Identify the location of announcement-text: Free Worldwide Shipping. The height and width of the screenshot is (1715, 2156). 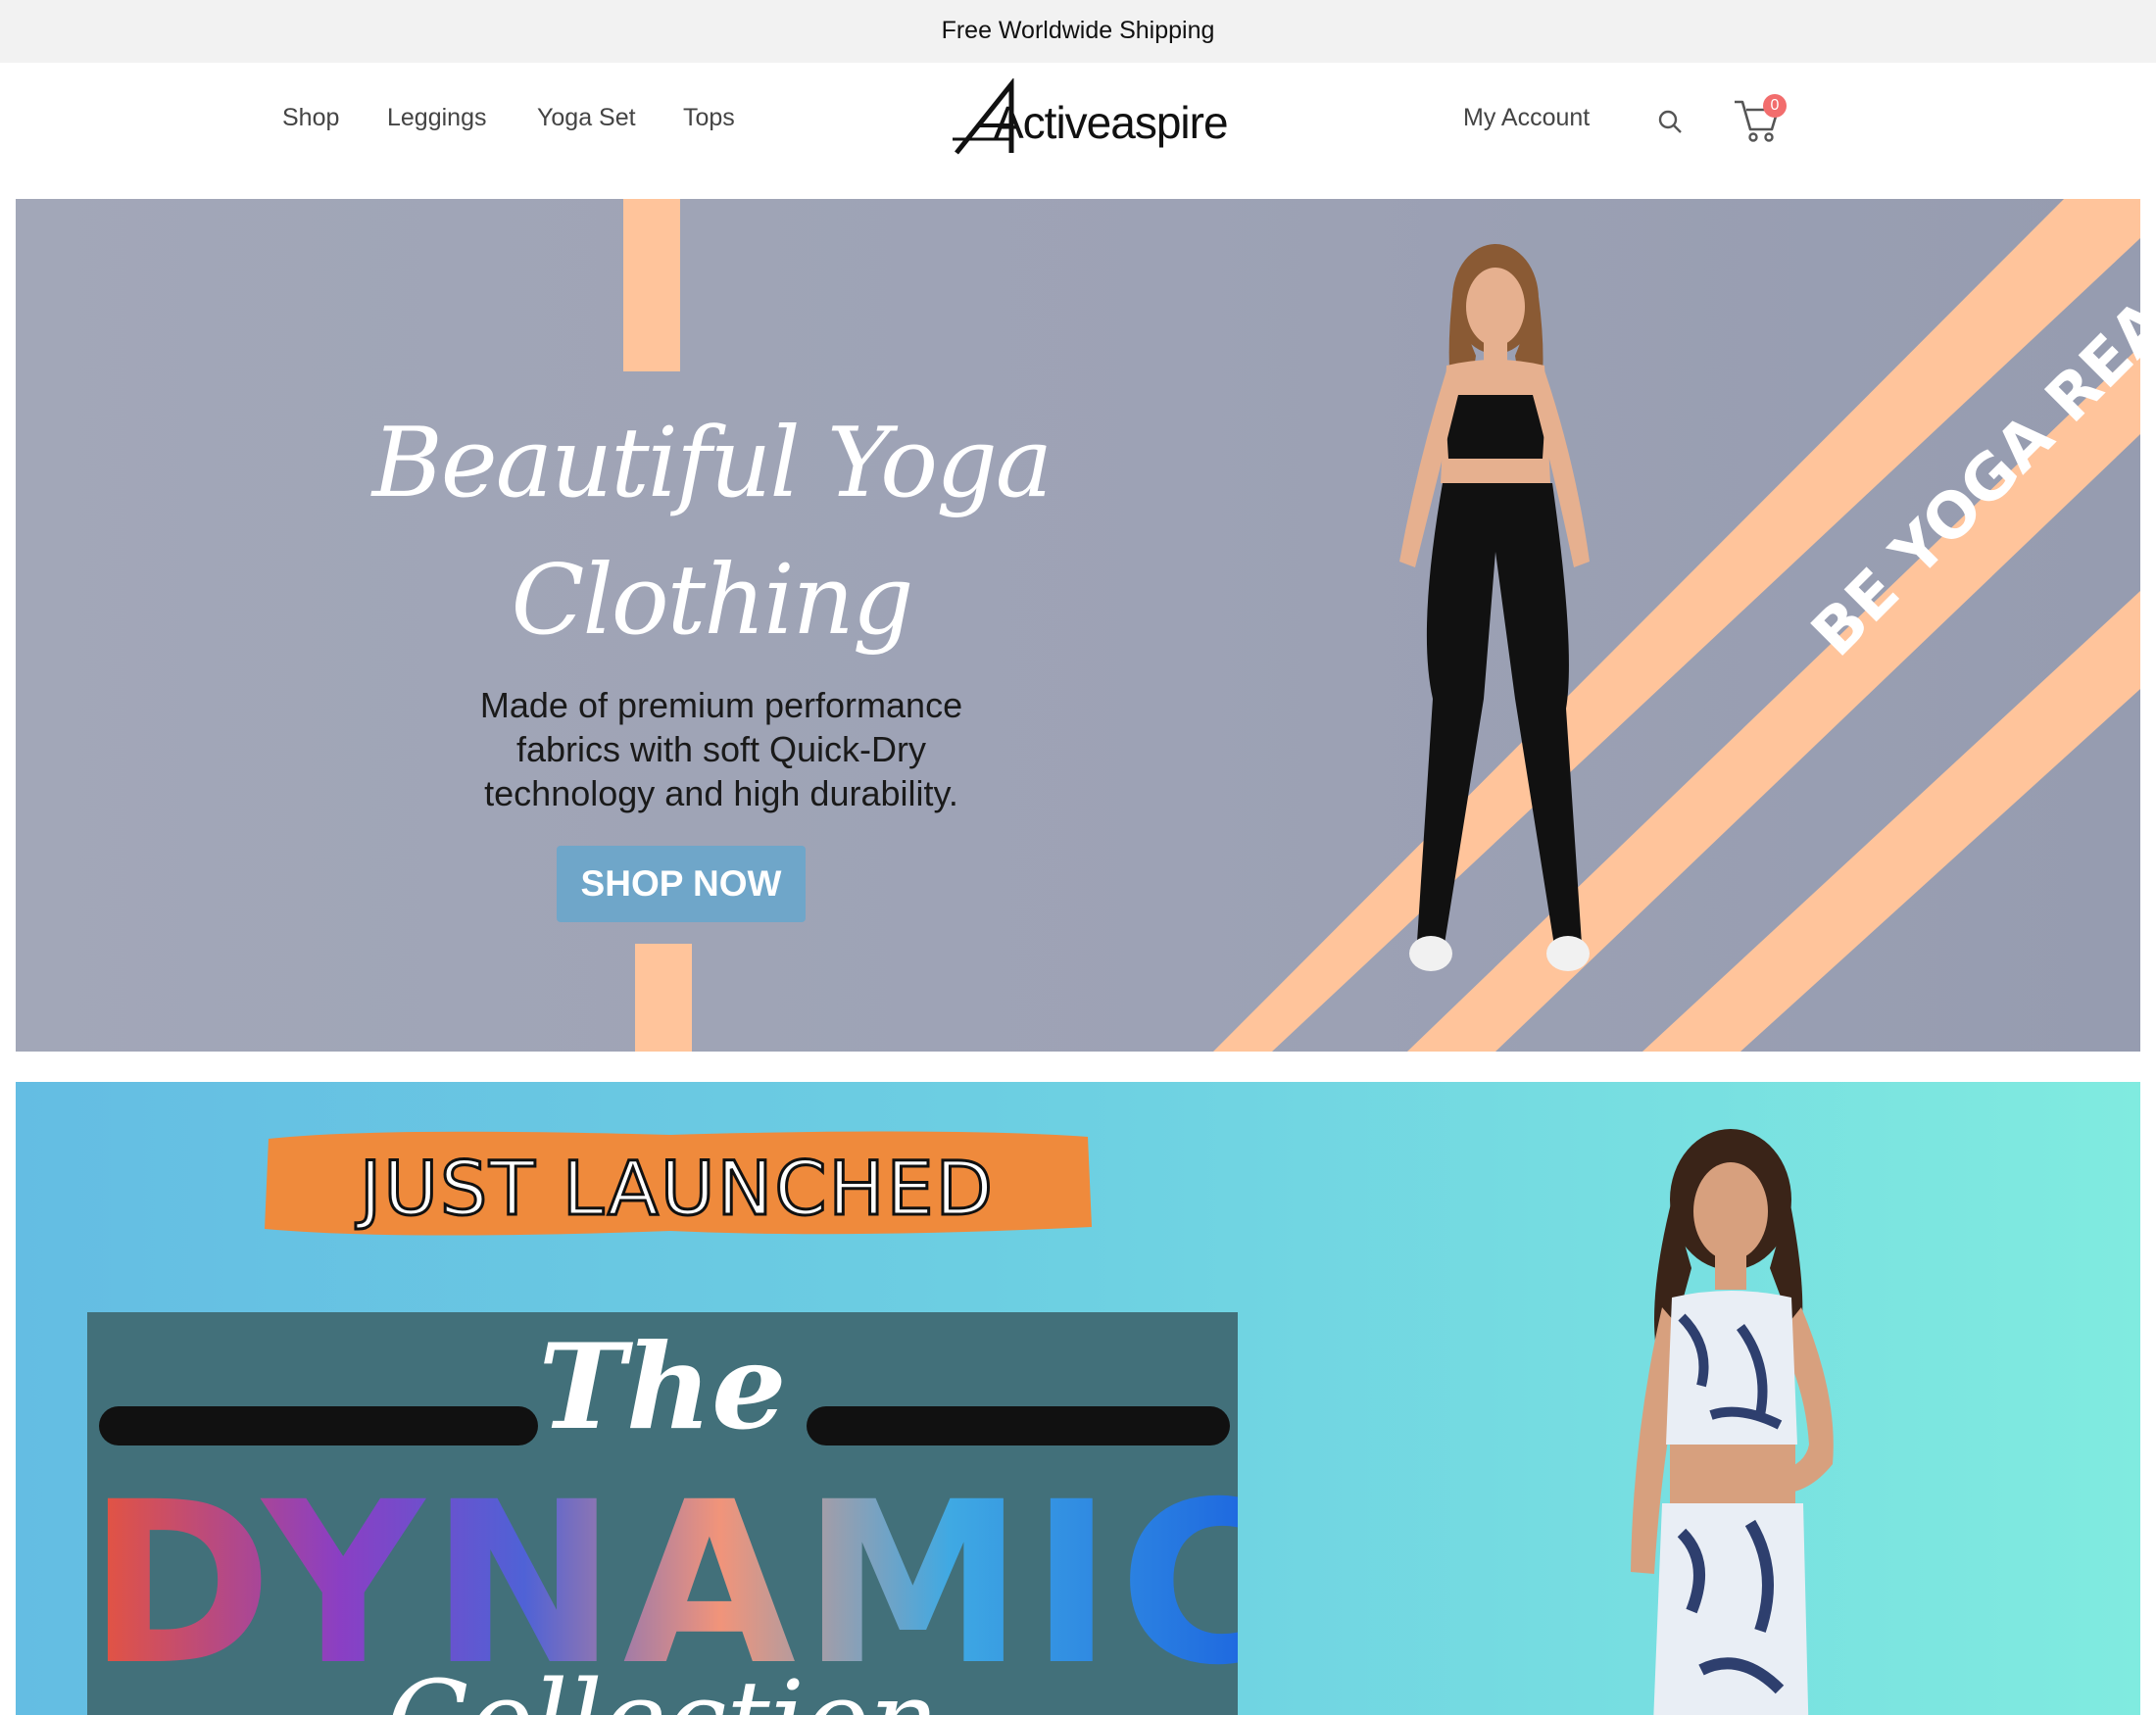
(1078, 30).